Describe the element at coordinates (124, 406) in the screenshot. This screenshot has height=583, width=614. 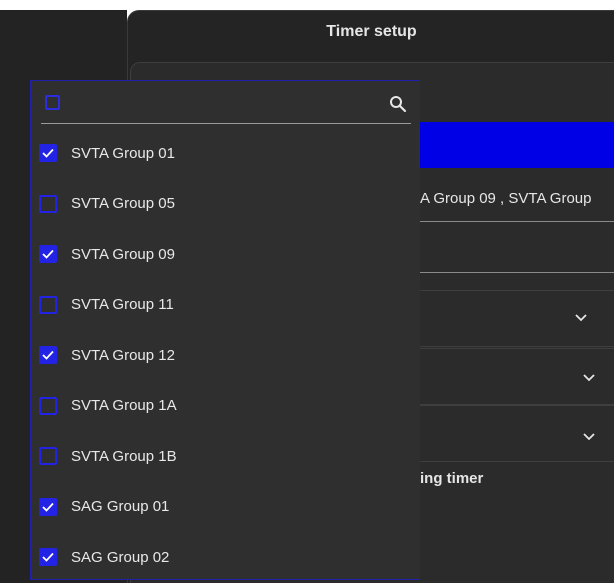
I see `list-item-label: SVTA Group 1A` at that location.